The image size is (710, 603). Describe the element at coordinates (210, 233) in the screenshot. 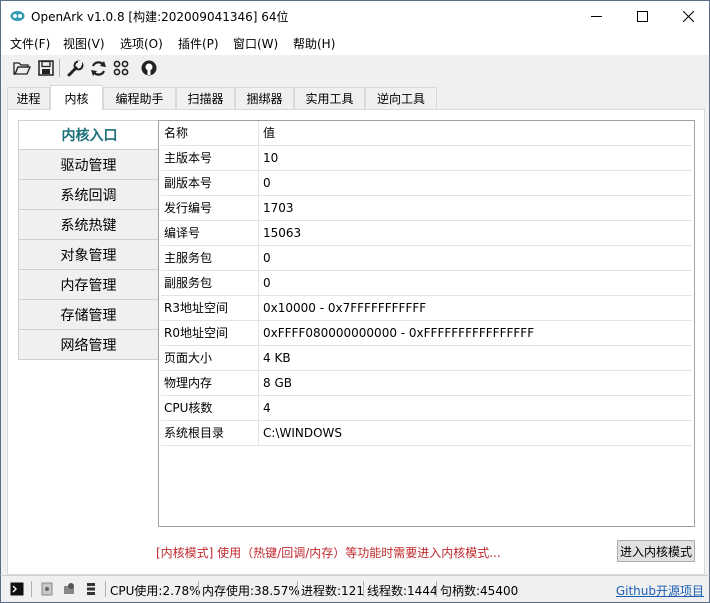

I see `grid-key: 编译号` at that location.